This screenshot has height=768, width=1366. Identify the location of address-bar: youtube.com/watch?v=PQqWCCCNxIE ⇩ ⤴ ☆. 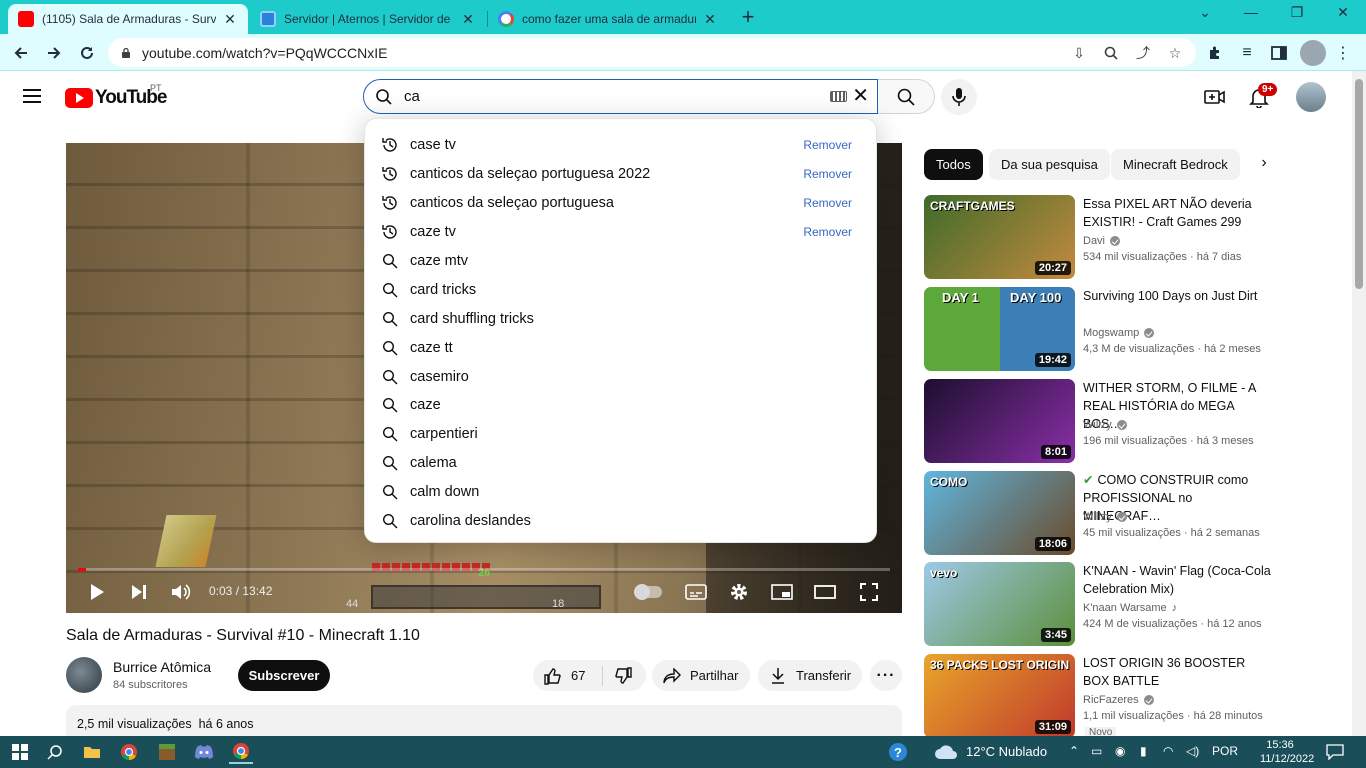
(652, 52).